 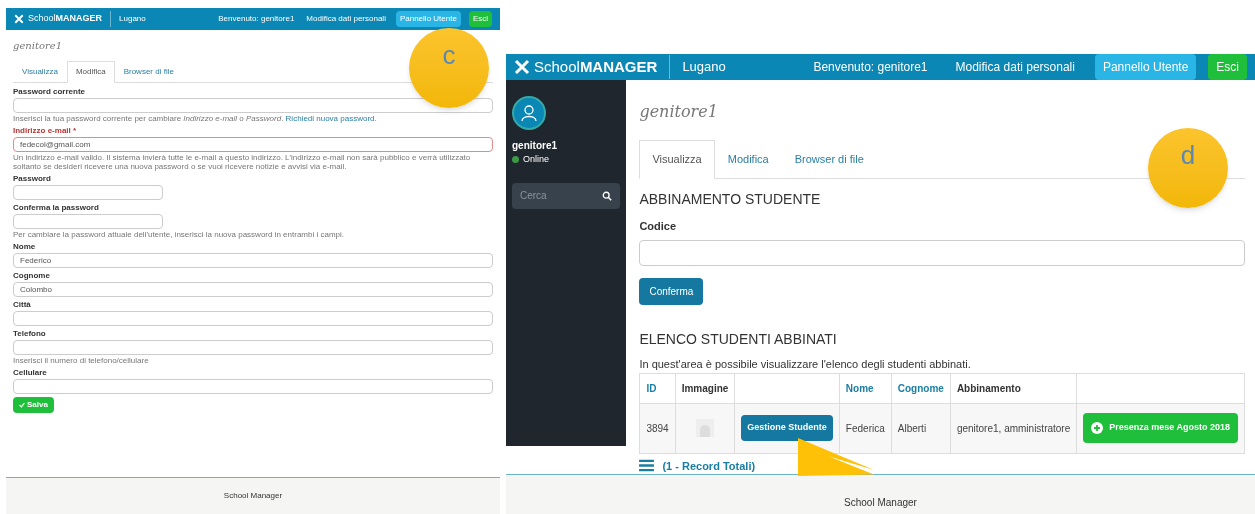 I want to click on input-field: fedecol@gmail.com, so click(x=253, y=144).